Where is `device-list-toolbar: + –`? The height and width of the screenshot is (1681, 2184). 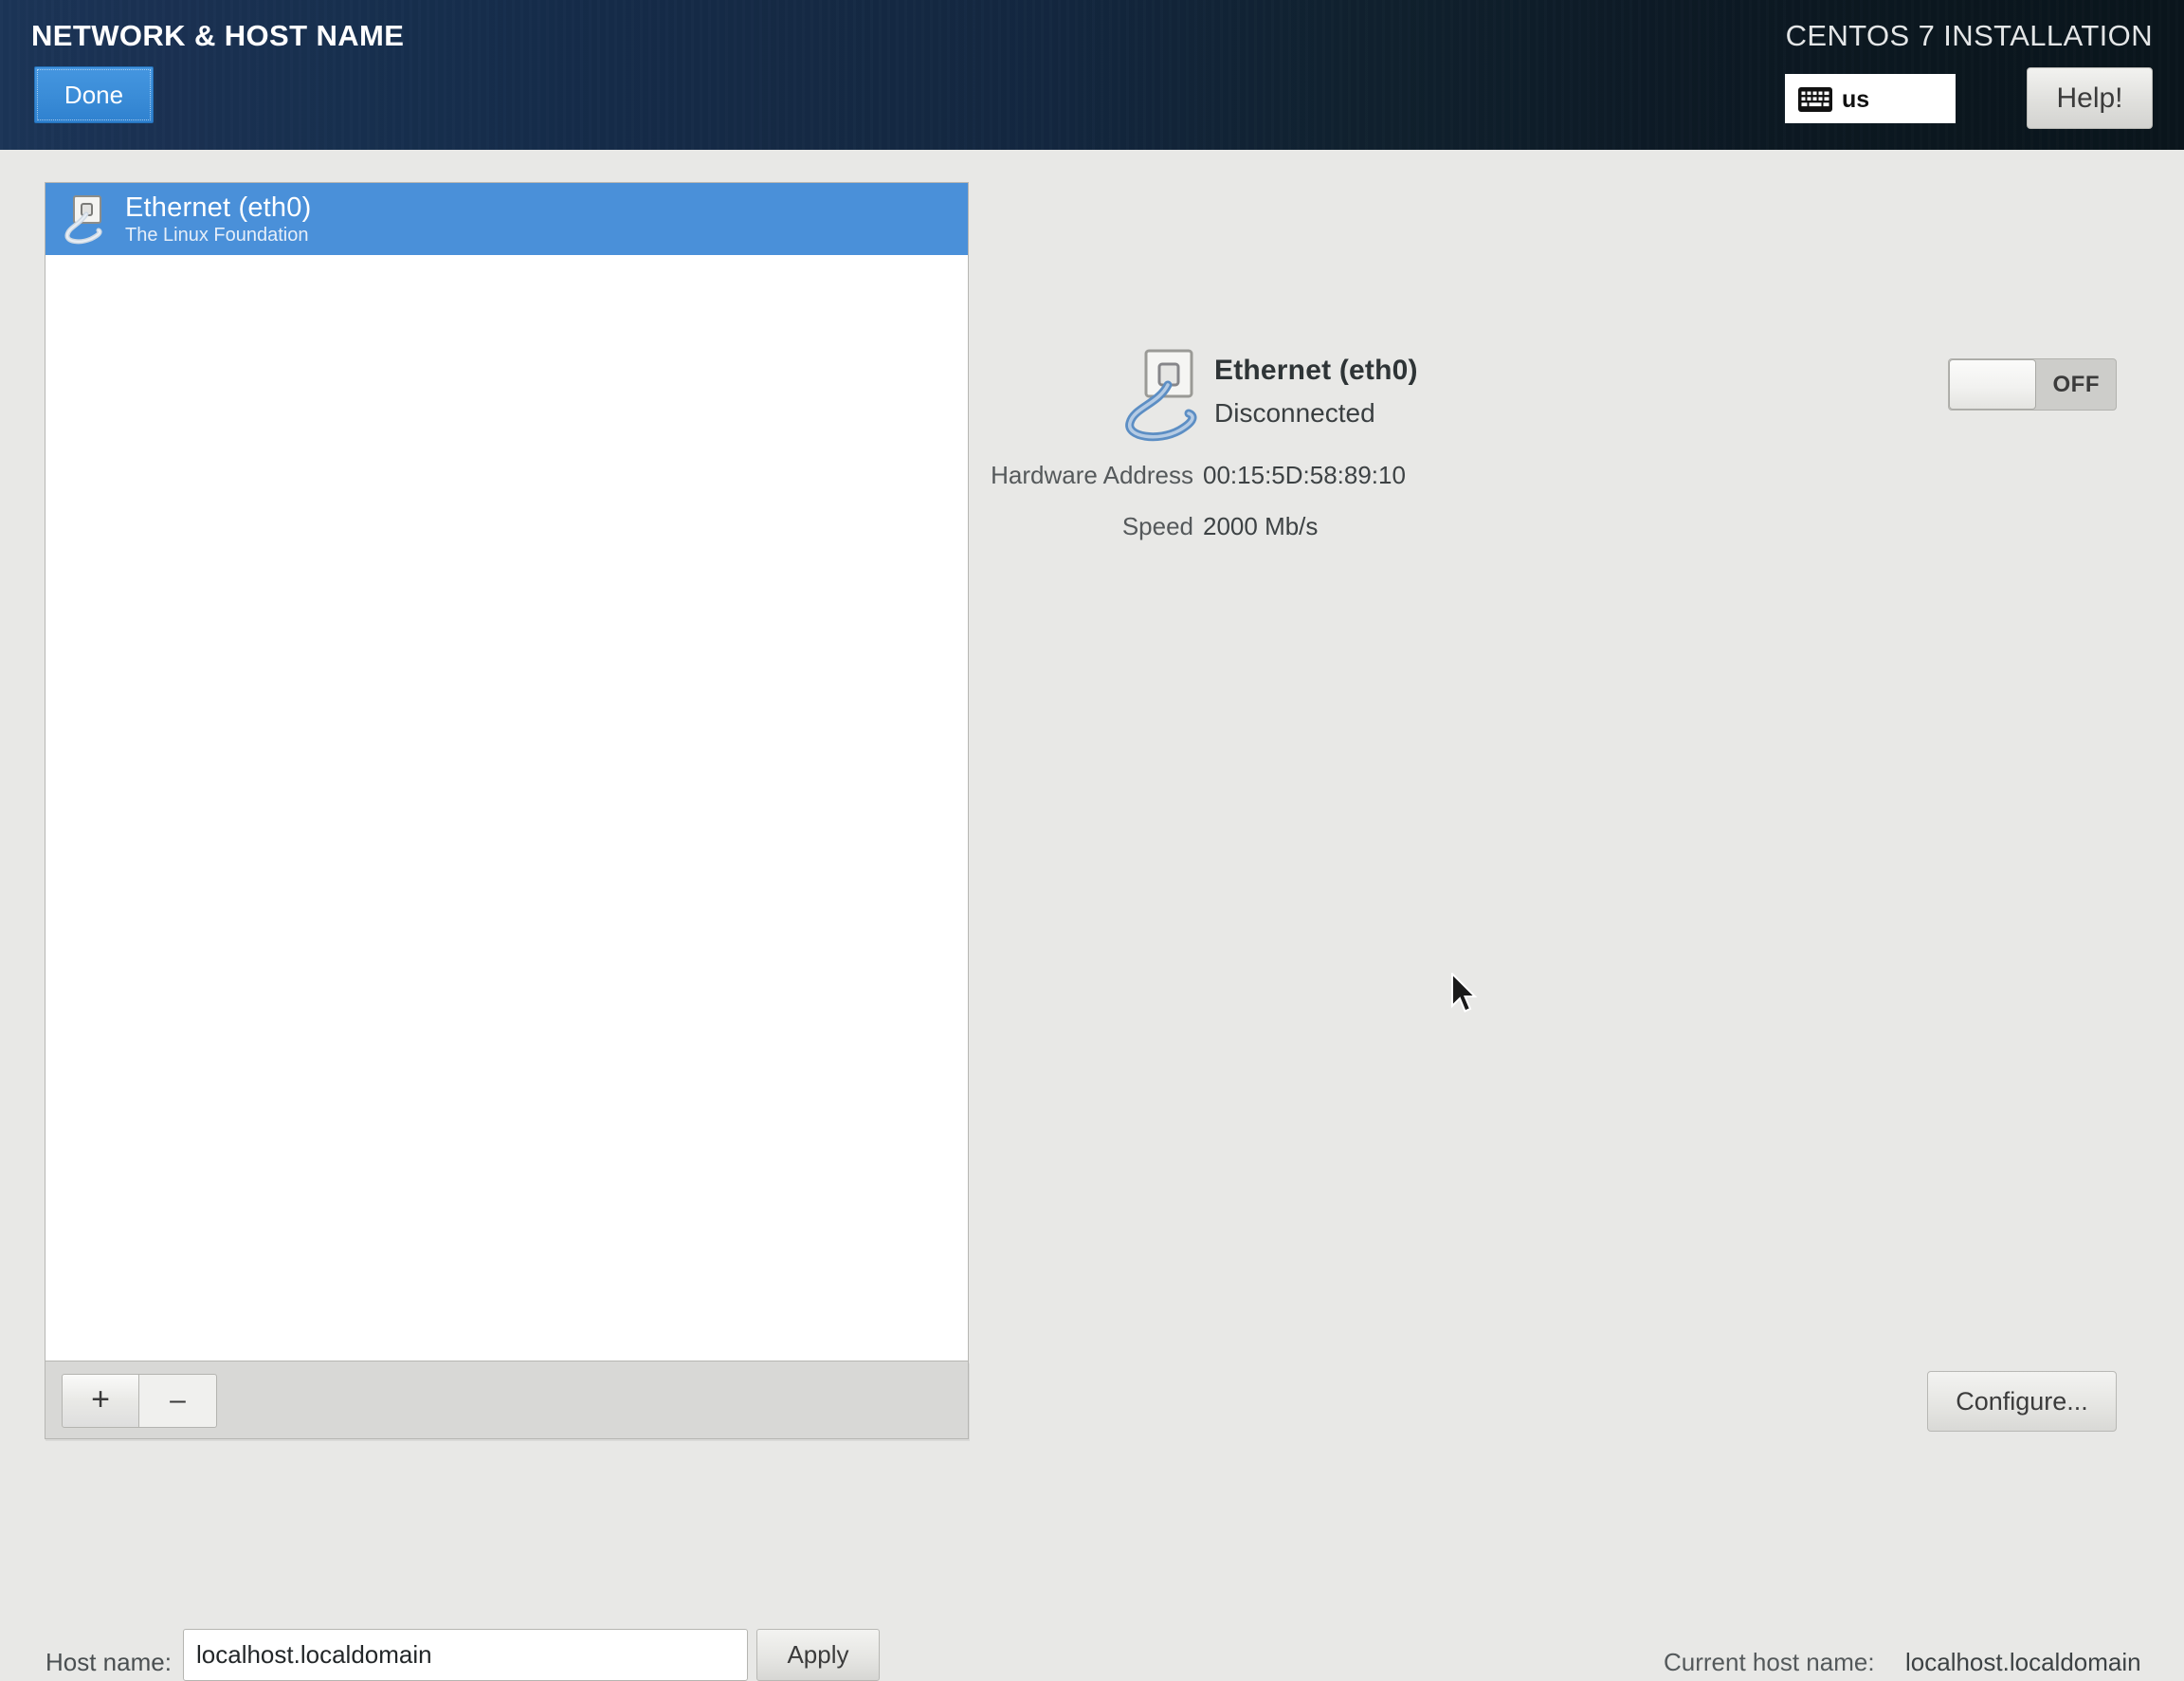 device-list-toolbar: + – is located at coordinates (507, 1400).